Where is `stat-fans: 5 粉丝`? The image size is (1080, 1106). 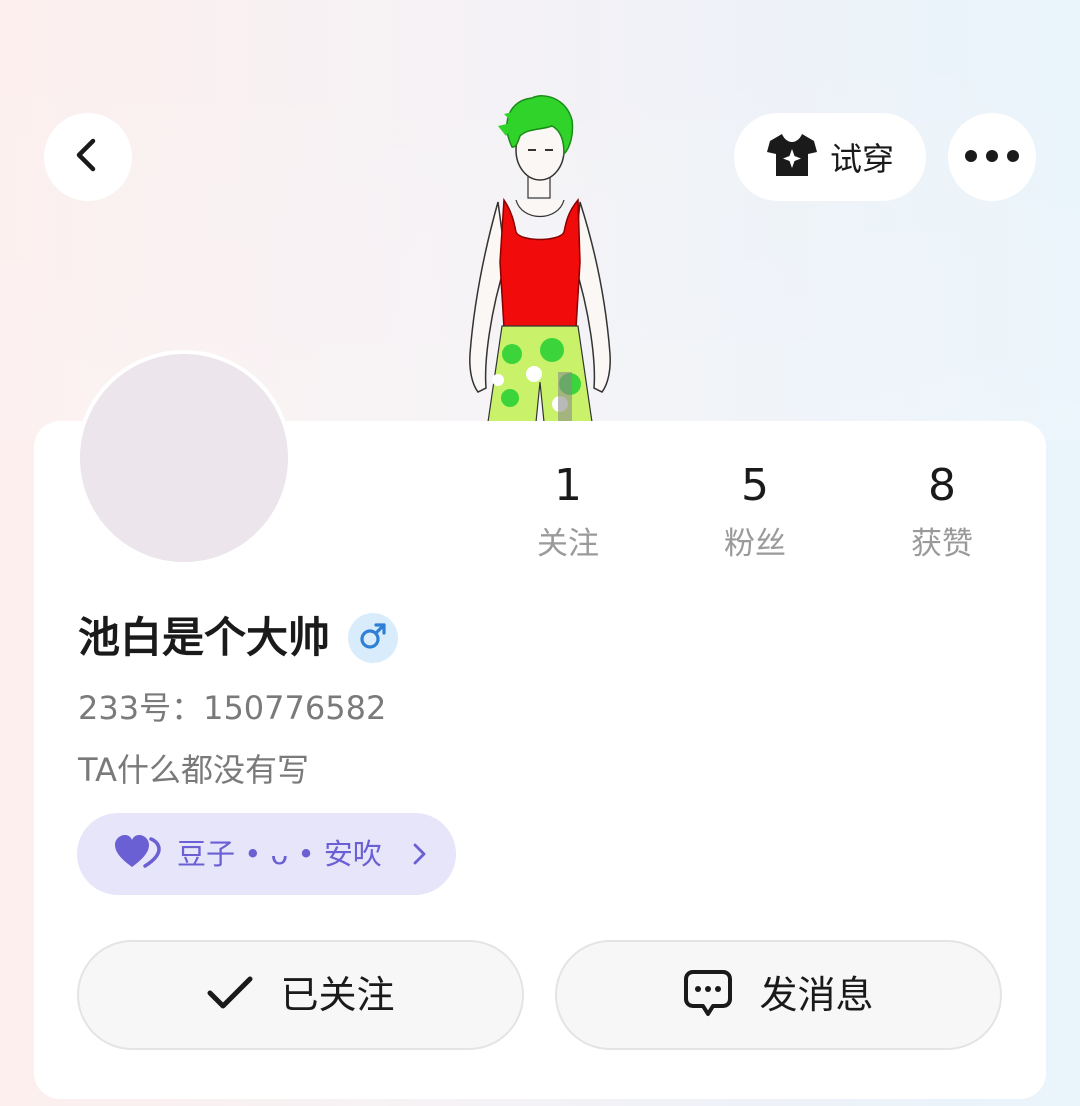
stat-fans: 5 粉丝 is located at coordinates (755, 512).